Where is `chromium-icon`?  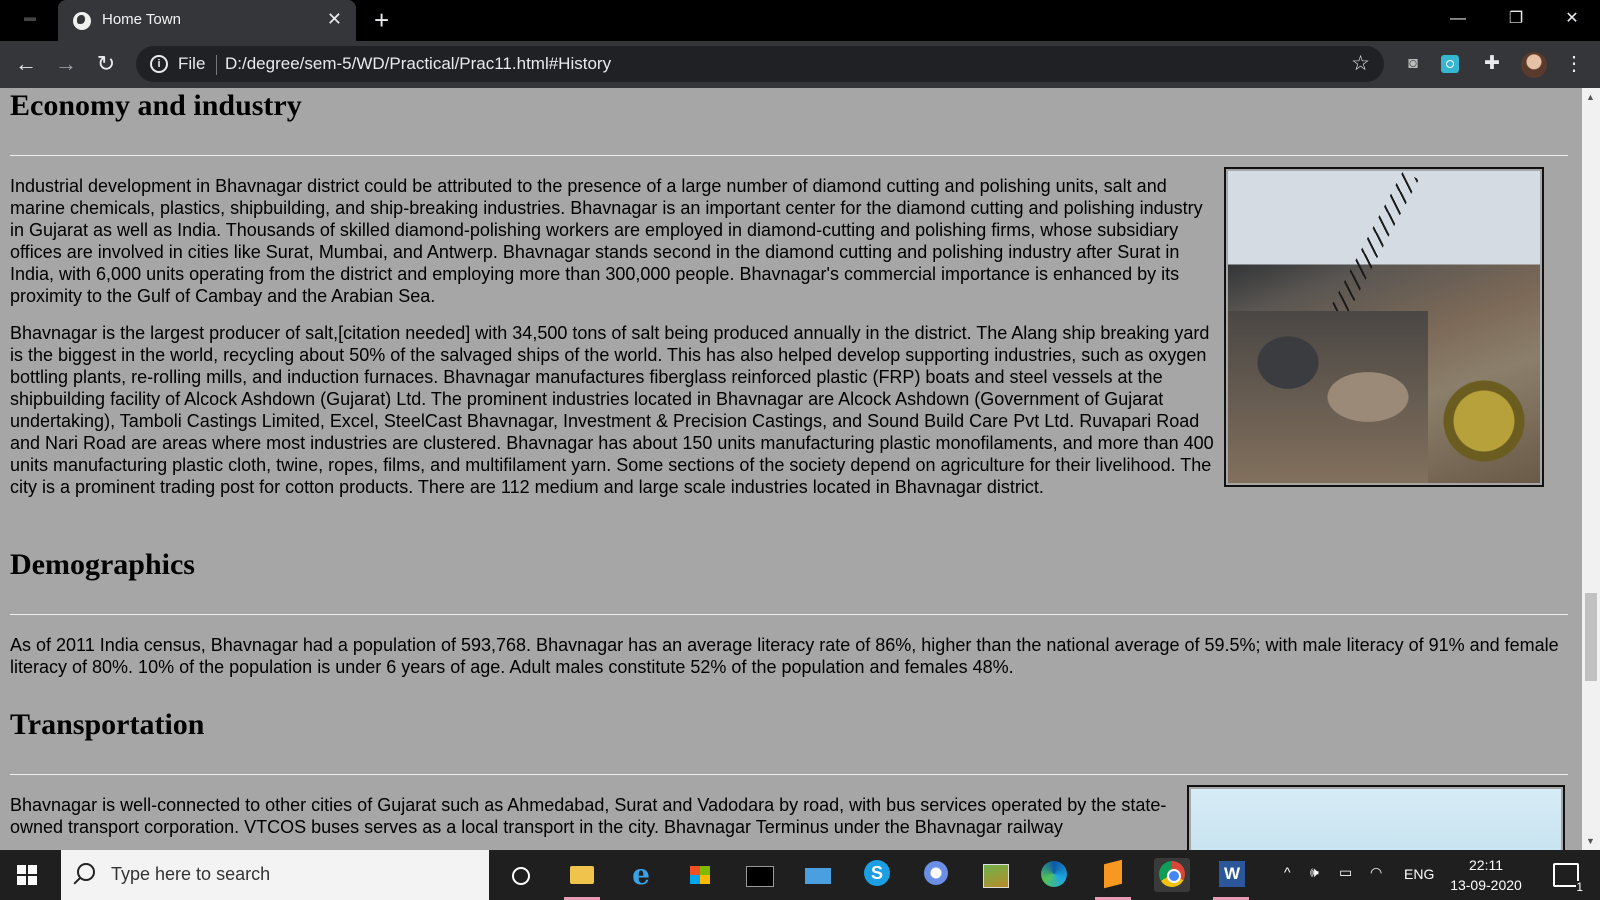
chromium-icon is located at coordinates (936, 875).